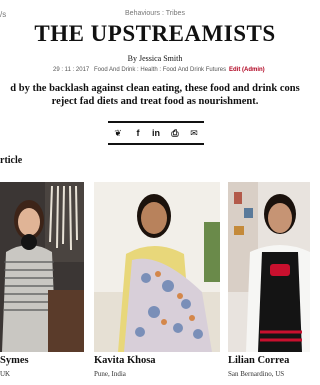 The height and width of the screenshot is (385, 320). I want to click on page-title: THE UPSTREAMISTS, so click(155, 33).